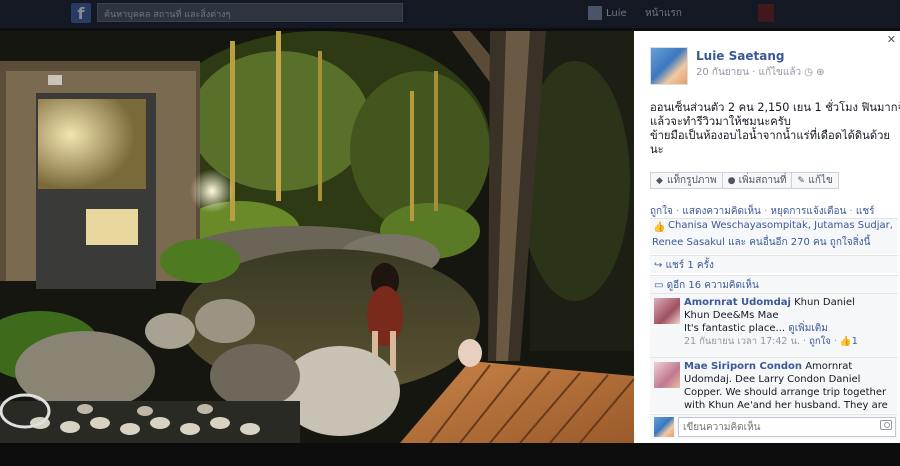  What do you see at coordinates (731, 315) in the screenshot?
I see `comment-text: Khun Dee&Ms Mae` at bounding box center [731, 315].